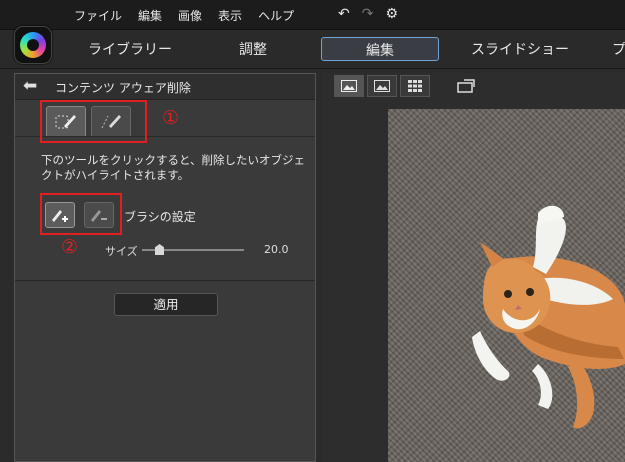 The width and height of the screenshot is (625, 462). I want to click on menu-image: 画像, so click(190, 15).